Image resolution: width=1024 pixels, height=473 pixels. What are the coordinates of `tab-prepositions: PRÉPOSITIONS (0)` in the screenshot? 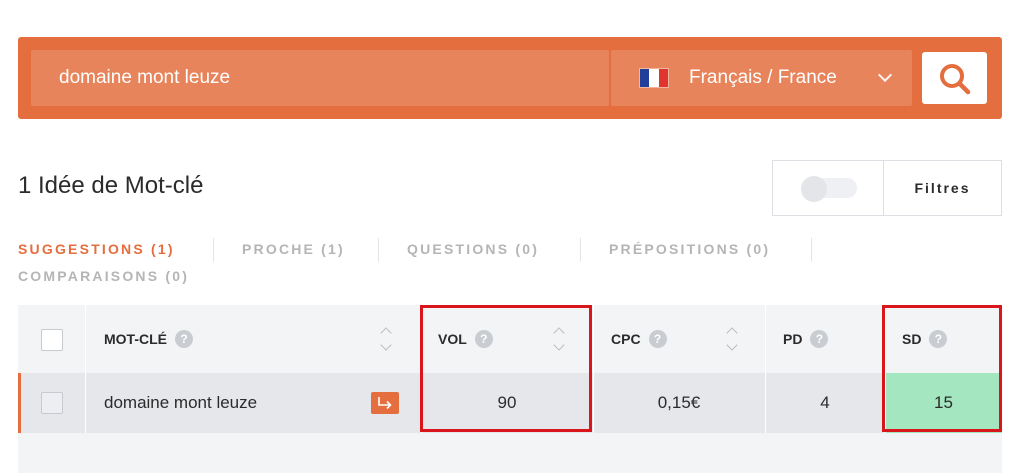 It's located at (689, 249).